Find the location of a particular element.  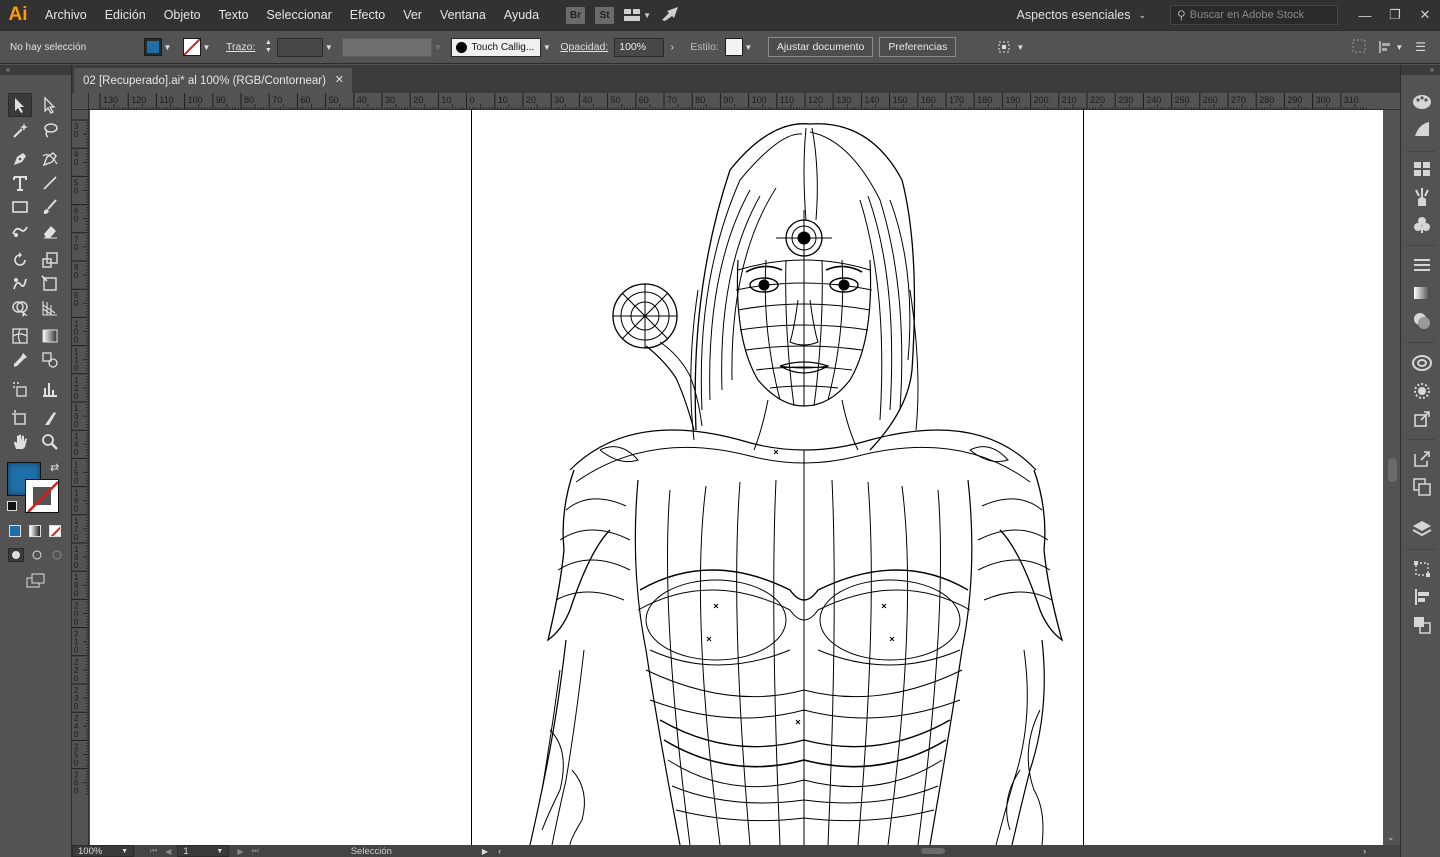

draw-normal-button is located at coordinates (16, 555).